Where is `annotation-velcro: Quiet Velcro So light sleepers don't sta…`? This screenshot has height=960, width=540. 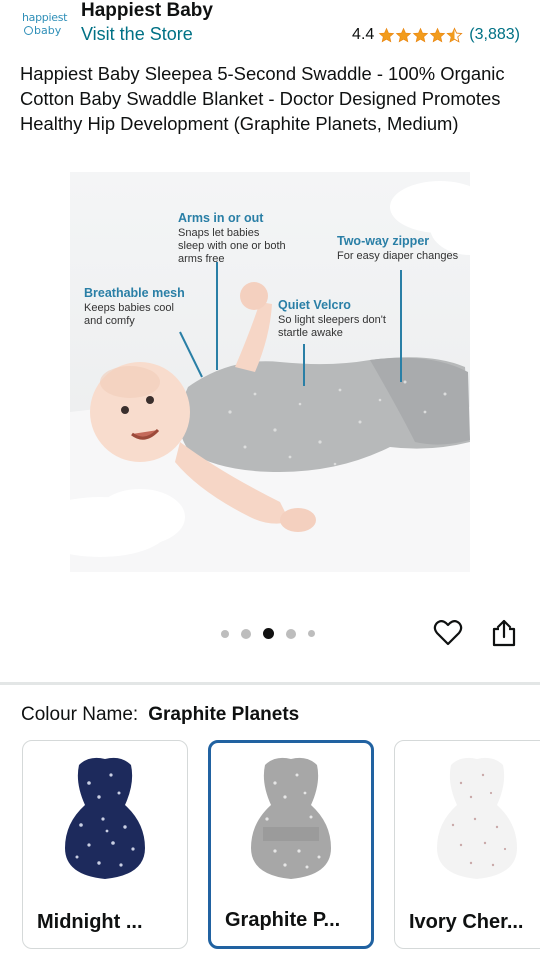
annotation-velcro: Quiet Velcro So light sleepers don't sta… is located at coordinates (333, 319).